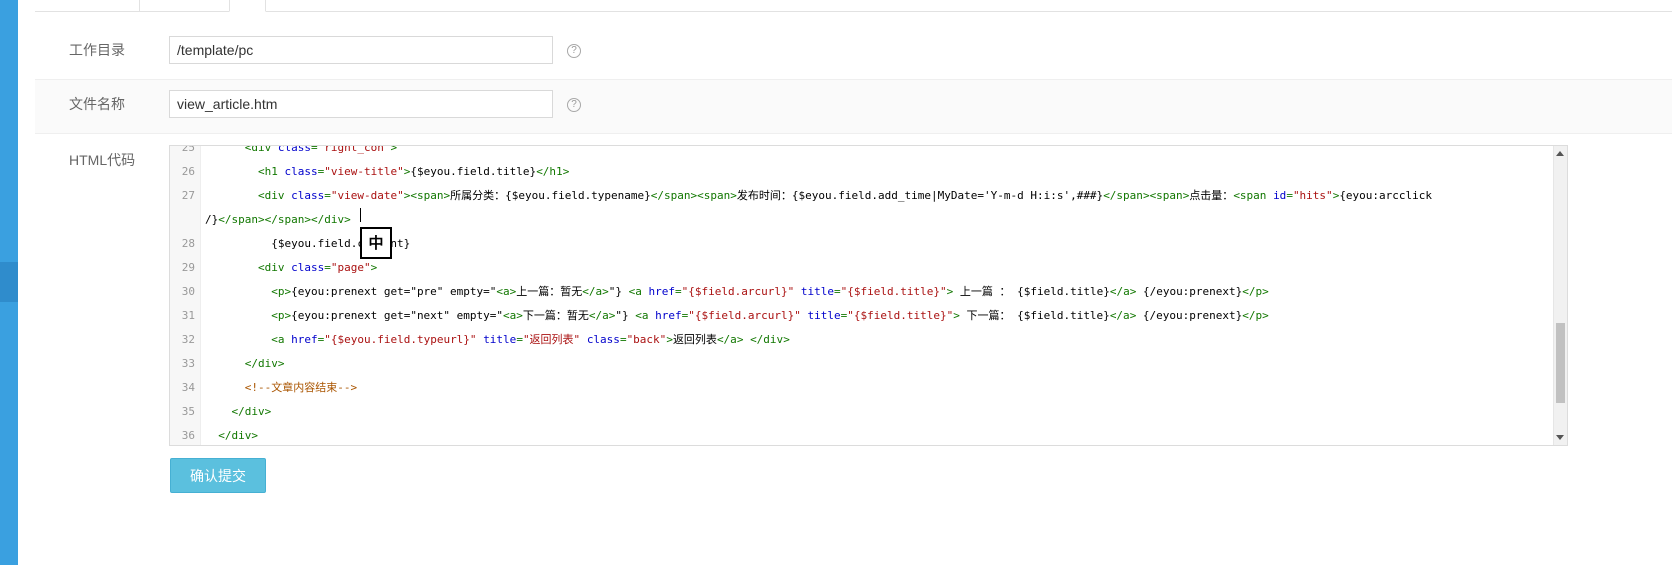 This screenshot has height=565, width=1672. Describe the element at coordinates (97, 50) in the screenshot. I see `directory-label: 工作目录` at that location.